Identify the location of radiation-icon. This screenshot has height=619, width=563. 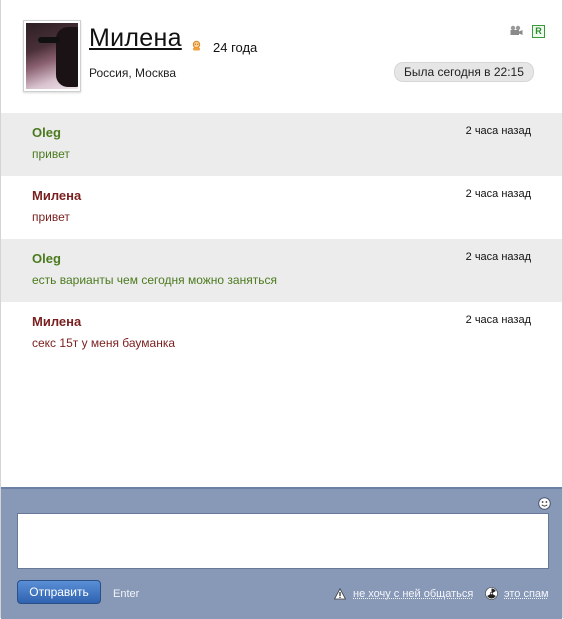
(491, 593).